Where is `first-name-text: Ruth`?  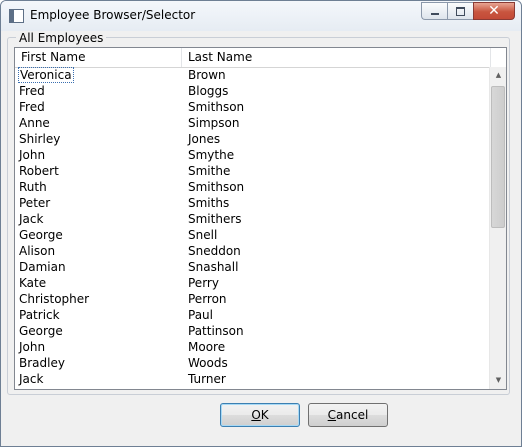 first-name-text: Ruth is located at coordinates (33, 187).